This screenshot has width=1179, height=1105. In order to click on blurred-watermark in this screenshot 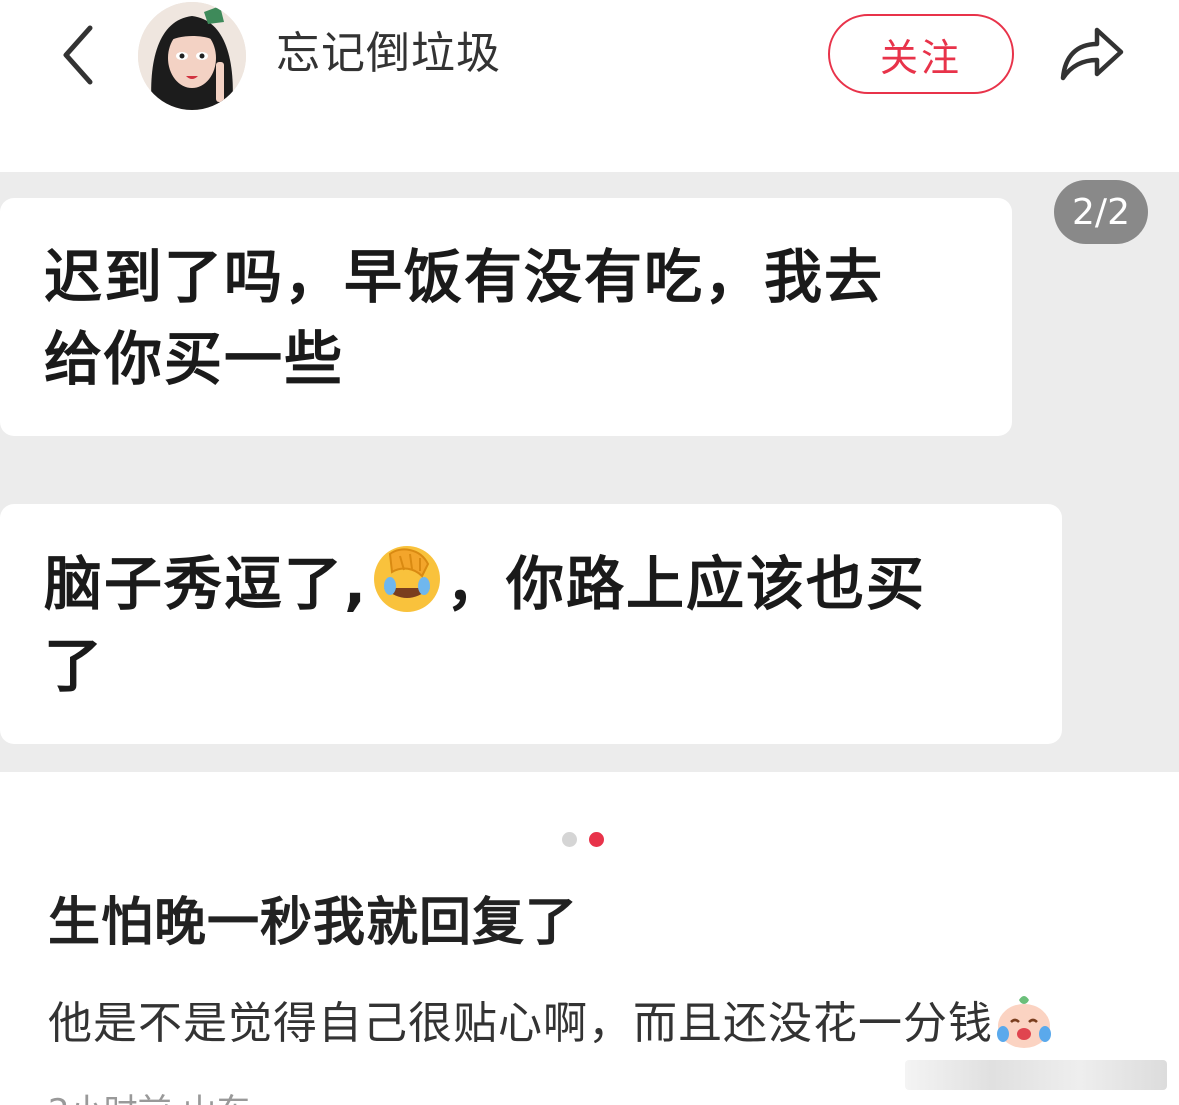, I will do `click(1036, 1075)`.